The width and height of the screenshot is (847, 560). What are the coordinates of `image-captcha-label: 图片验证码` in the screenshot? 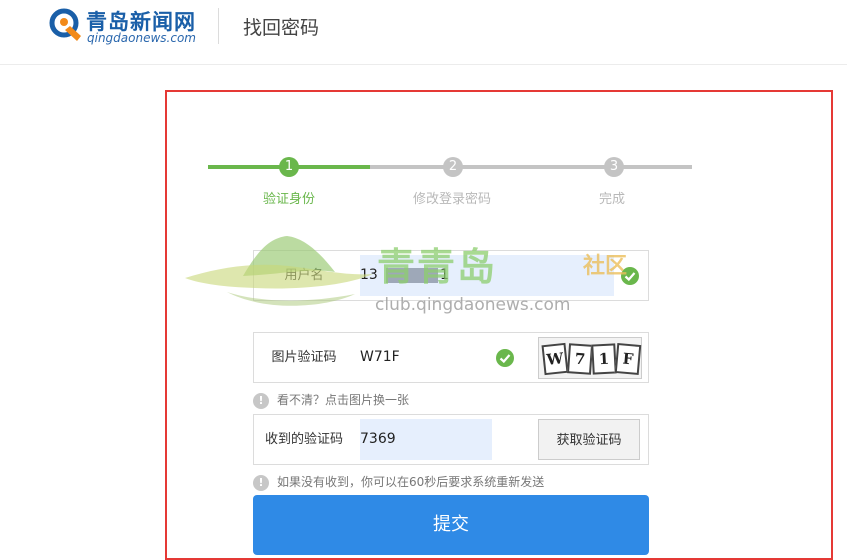 It's located at (304, 357).